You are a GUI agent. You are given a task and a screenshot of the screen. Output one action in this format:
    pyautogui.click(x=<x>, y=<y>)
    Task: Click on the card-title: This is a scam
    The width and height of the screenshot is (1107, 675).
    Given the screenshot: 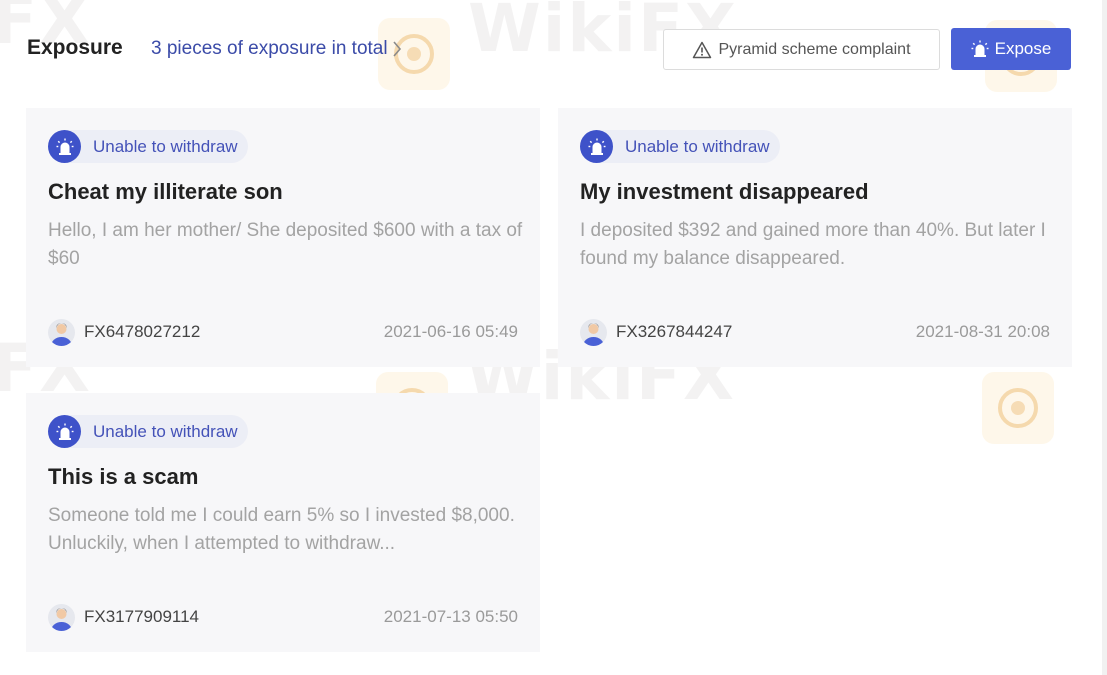 What is the action you would take?
    pyautogui.click(x=123, y=476)
    